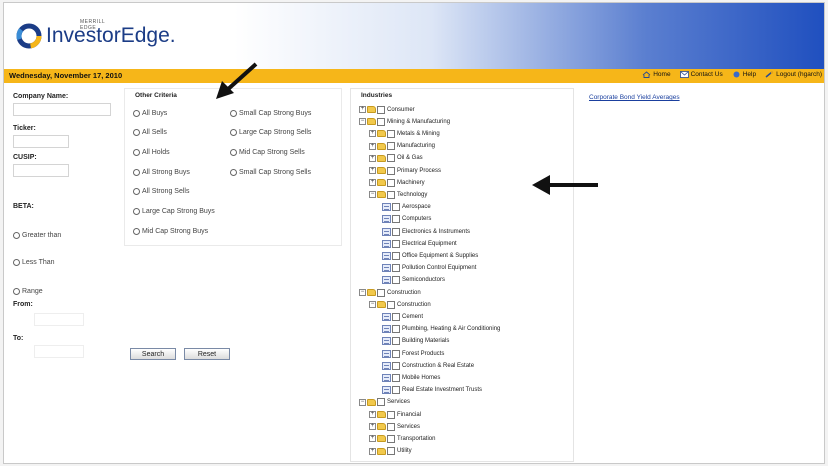 The width and height of the screenshot is (828, 466). What do you see at coordinates (270, 172) in the screenshot?
I see `criteria-option: Small Cap Strong Sells` at bounding box center [270, 172].